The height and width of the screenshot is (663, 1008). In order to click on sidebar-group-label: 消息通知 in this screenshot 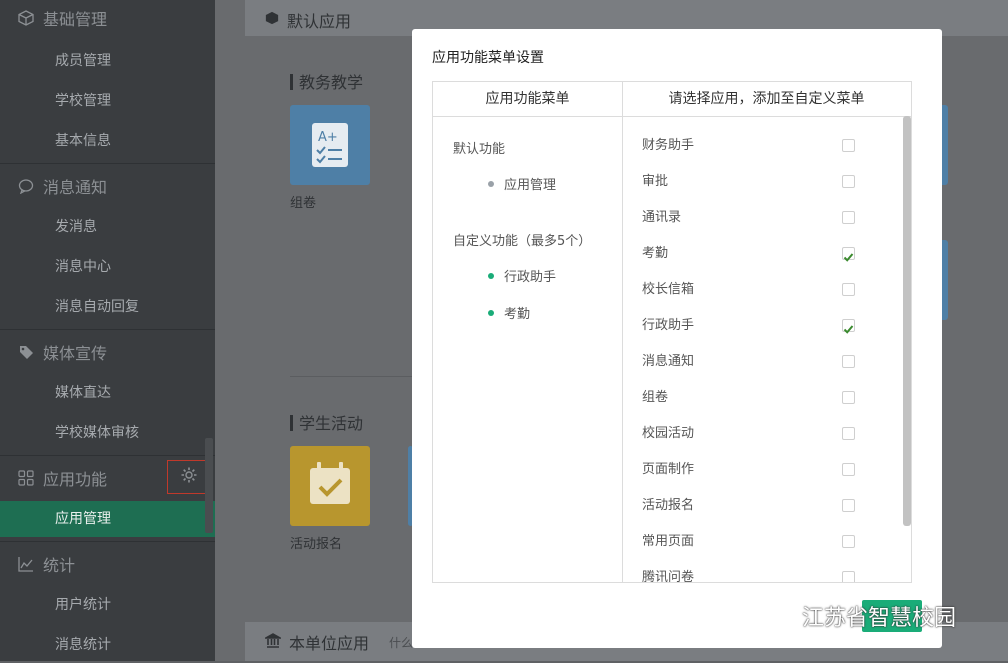, I will do `click(75, 187)`.